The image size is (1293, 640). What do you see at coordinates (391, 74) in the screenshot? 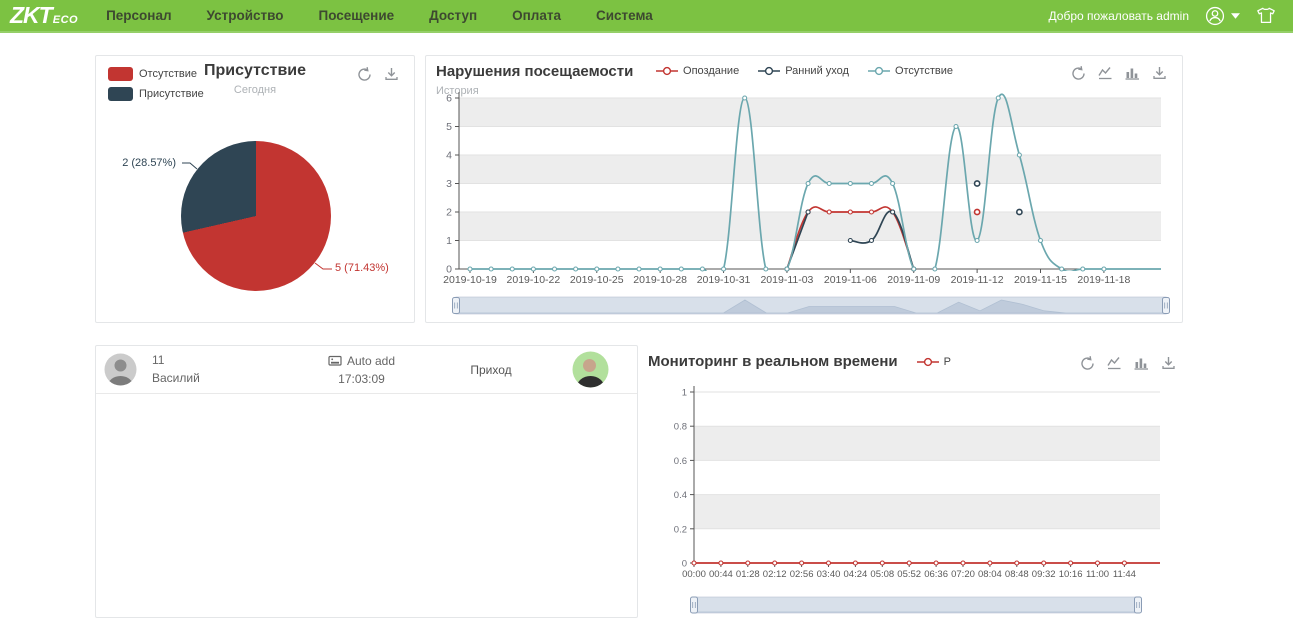
I see `download-icon` at bounding box center [391, 74].